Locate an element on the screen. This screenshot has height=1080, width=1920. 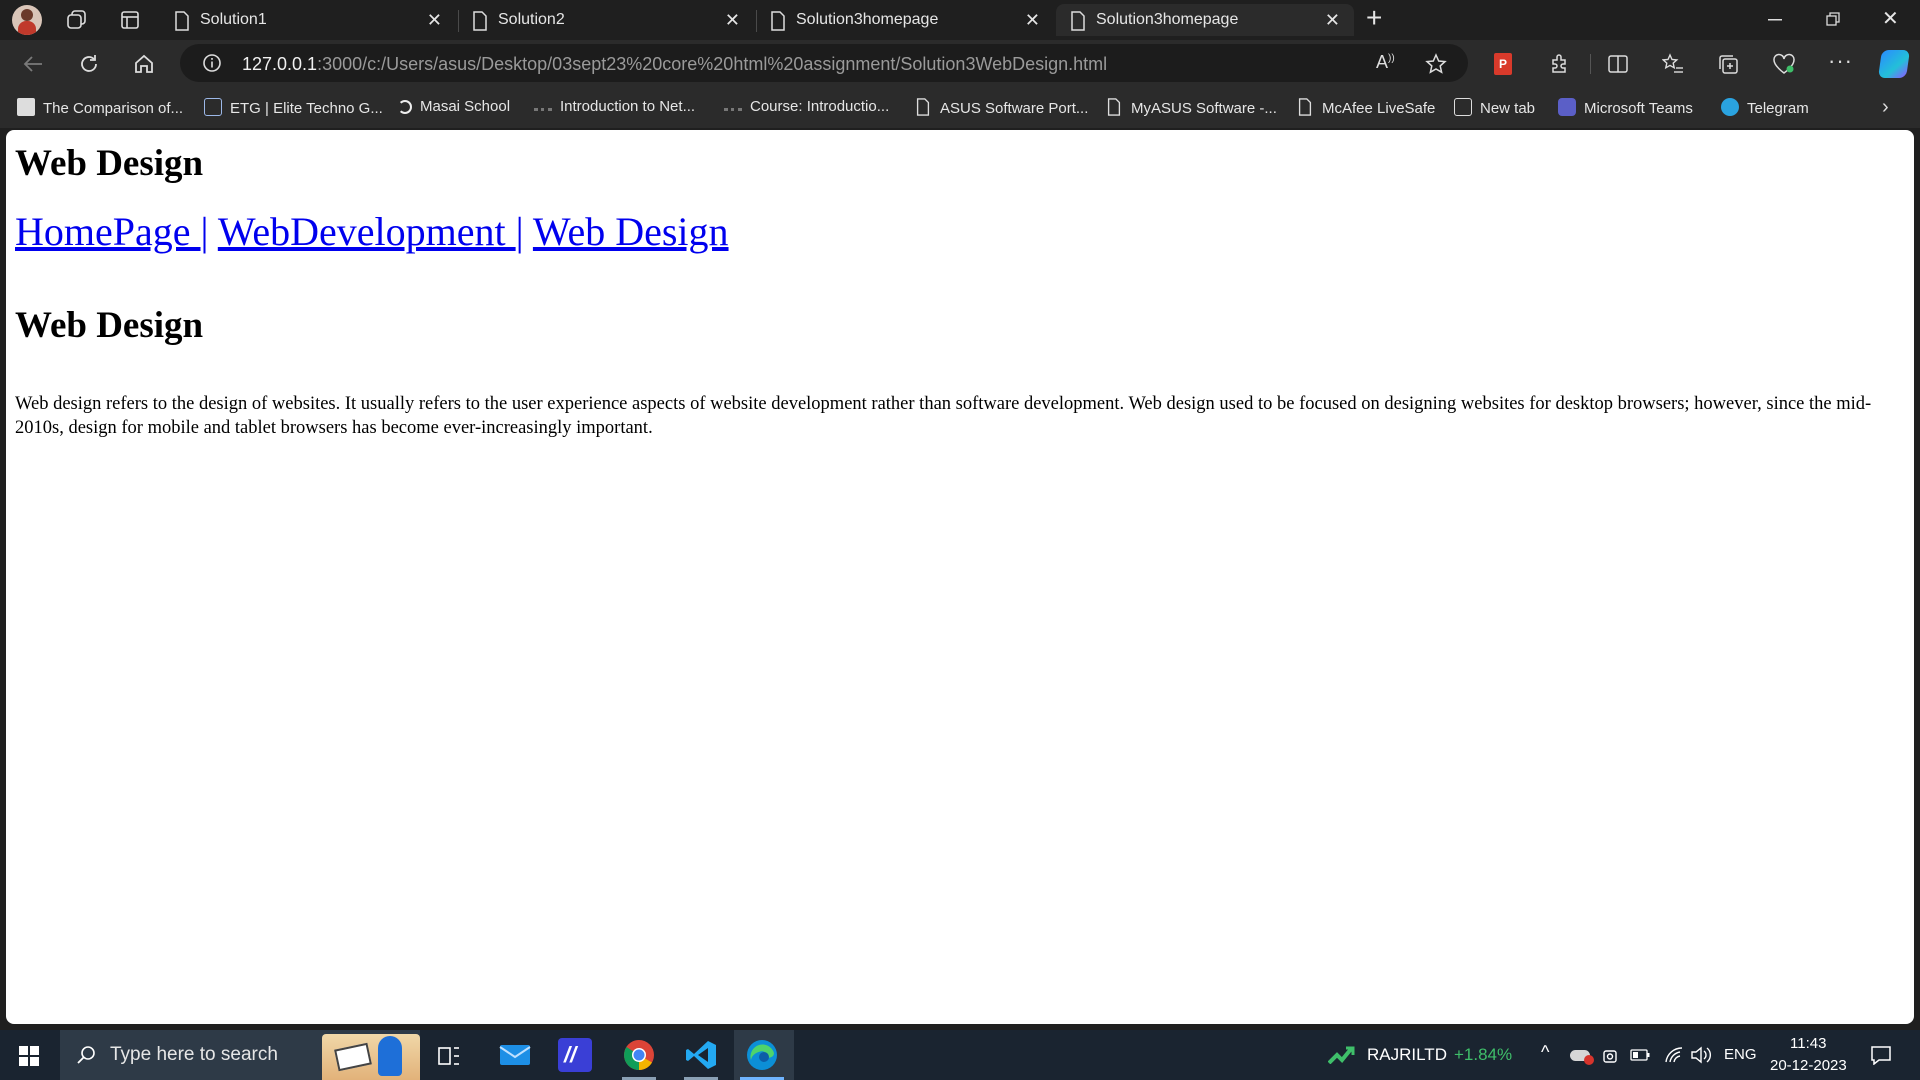
bookmark-item: McAfee LiveSafe is located at coordinates (1365, 107).